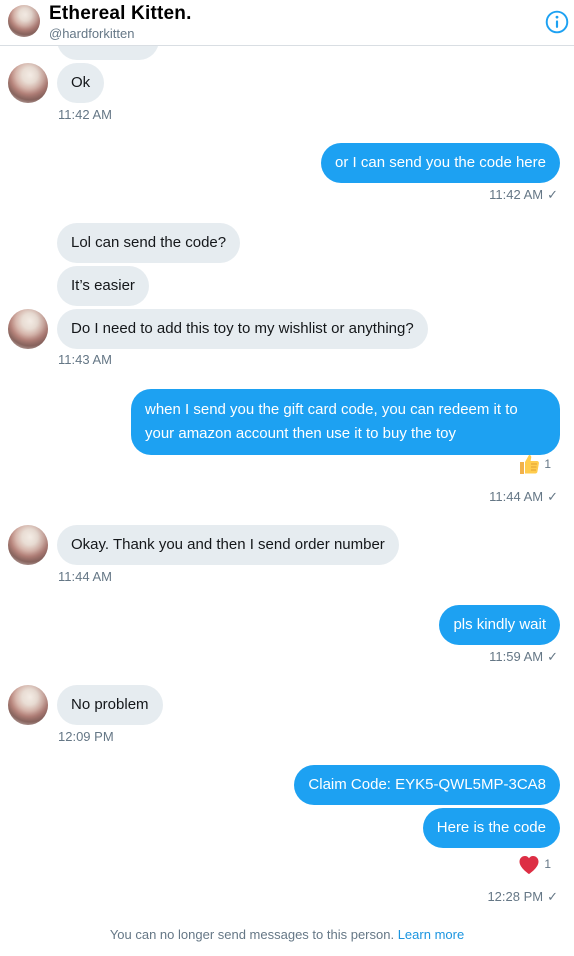 This screenshot has width=574, height=956. I want to click on message-bubble-incoming: It’s easier, so click(103, 286).